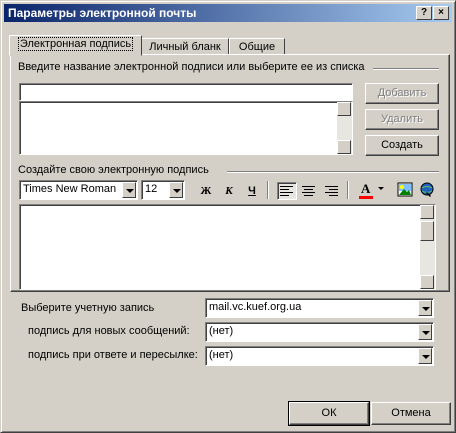  What do you see at coordinates (221, 331) in the screenshot?
I see `new-message-signature-value: (нет)` at bounding box center [221, 331].